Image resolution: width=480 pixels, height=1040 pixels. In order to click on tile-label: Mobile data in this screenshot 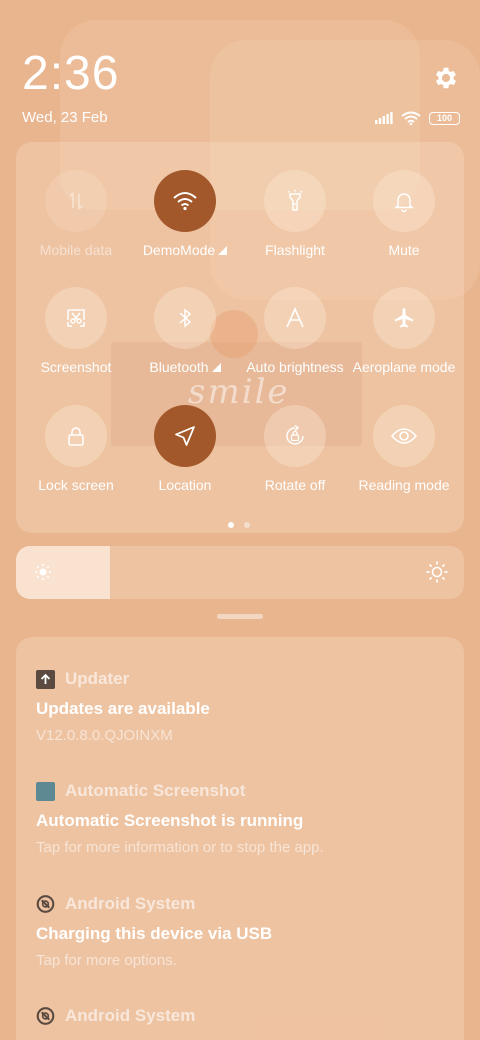, I will do `click(76, 250)`.